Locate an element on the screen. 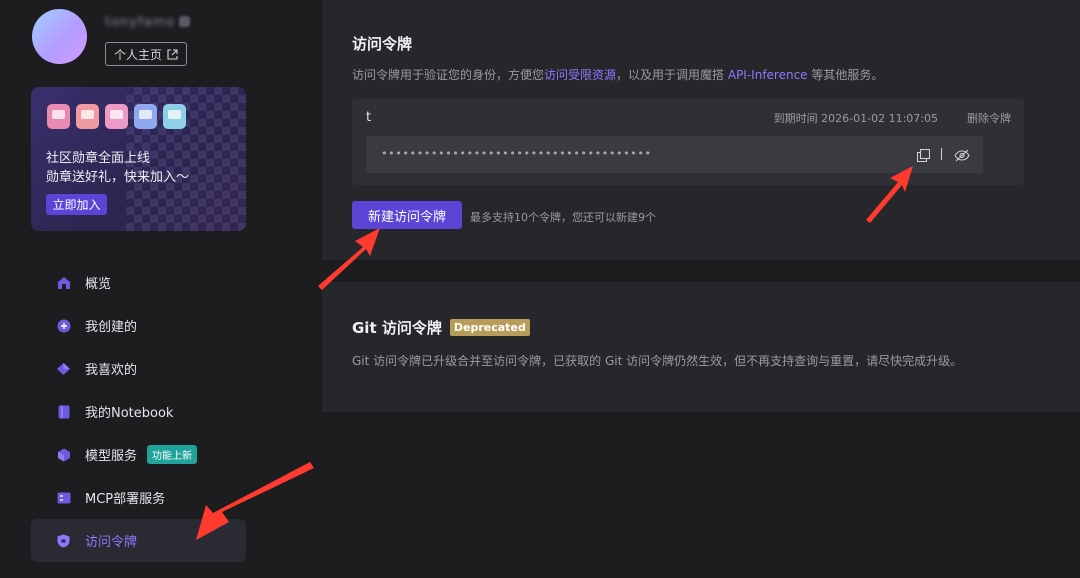 This screenshot has width=1080, height=578. sidebar-item-label: 我喜欢的 is located at coordinates (111, 370).